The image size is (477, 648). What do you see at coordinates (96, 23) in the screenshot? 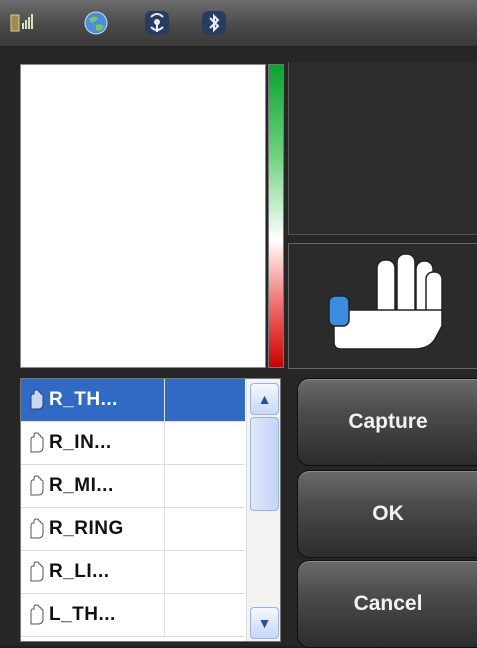
I see `globe-icon` at bounding box center [96, 23].